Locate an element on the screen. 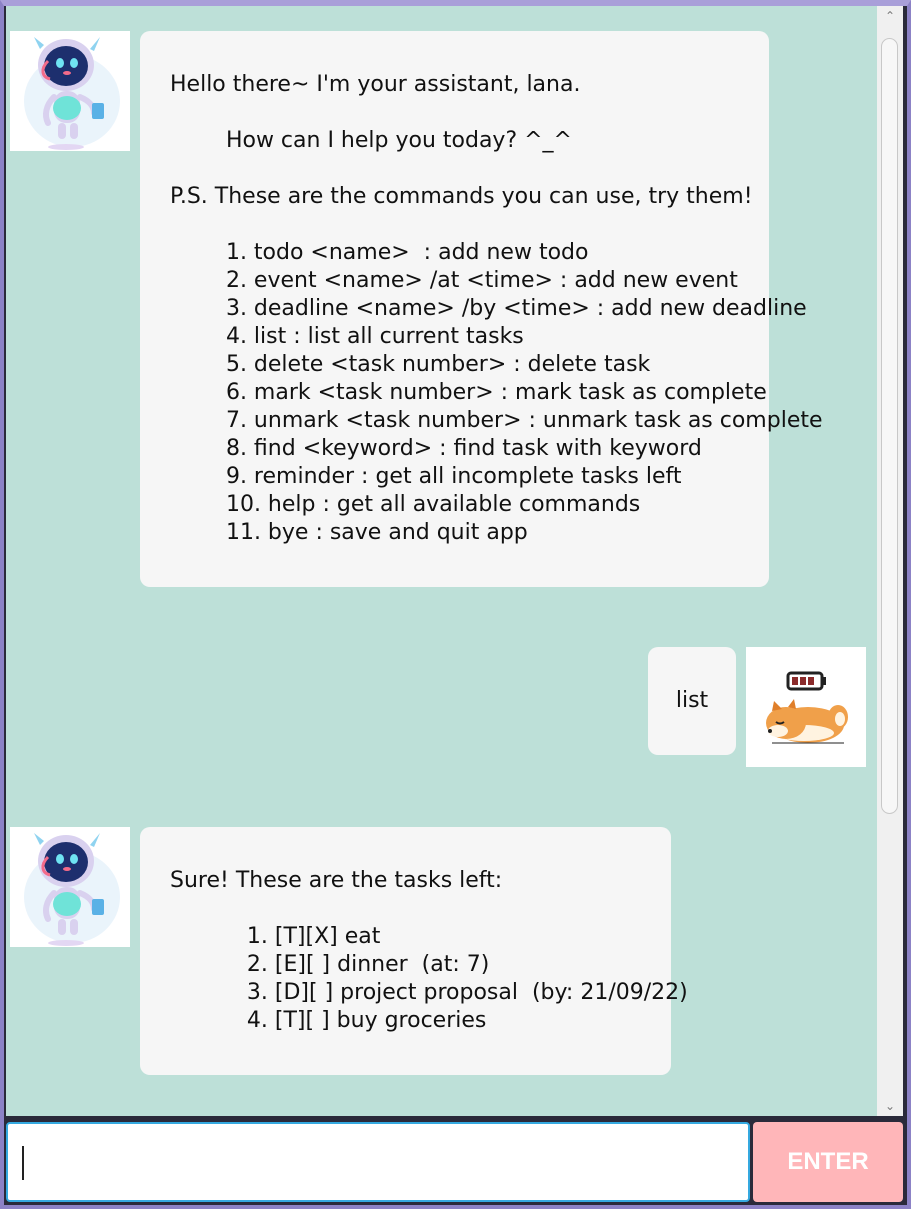 The height and width of the screenshot is (1209, 911). message-line: 1. [T][X] eat is located at coordinates (275, 936).